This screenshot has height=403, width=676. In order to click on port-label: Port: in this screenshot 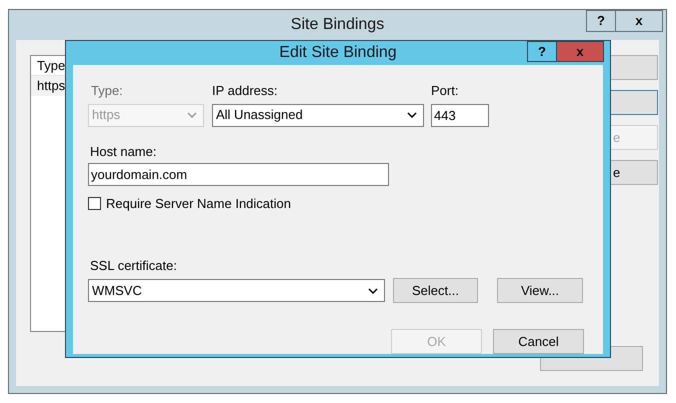, I will do `click(445, 91)`.